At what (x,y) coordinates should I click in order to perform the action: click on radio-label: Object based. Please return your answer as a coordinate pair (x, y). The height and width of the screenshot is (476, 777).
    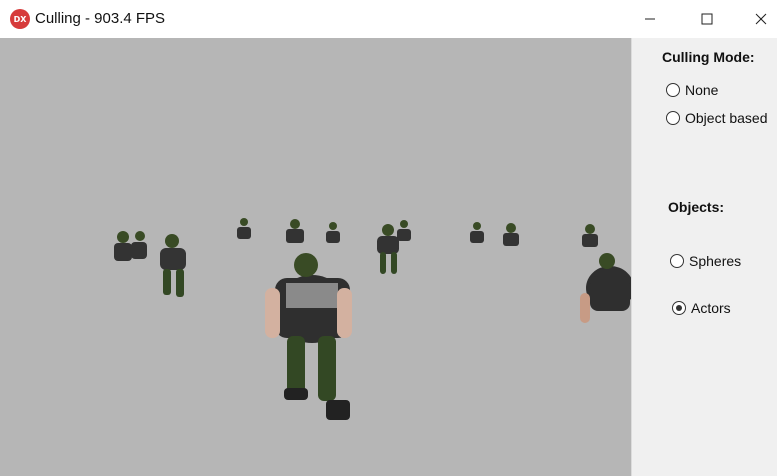
    Looking at the image, I should click on (726, 118).